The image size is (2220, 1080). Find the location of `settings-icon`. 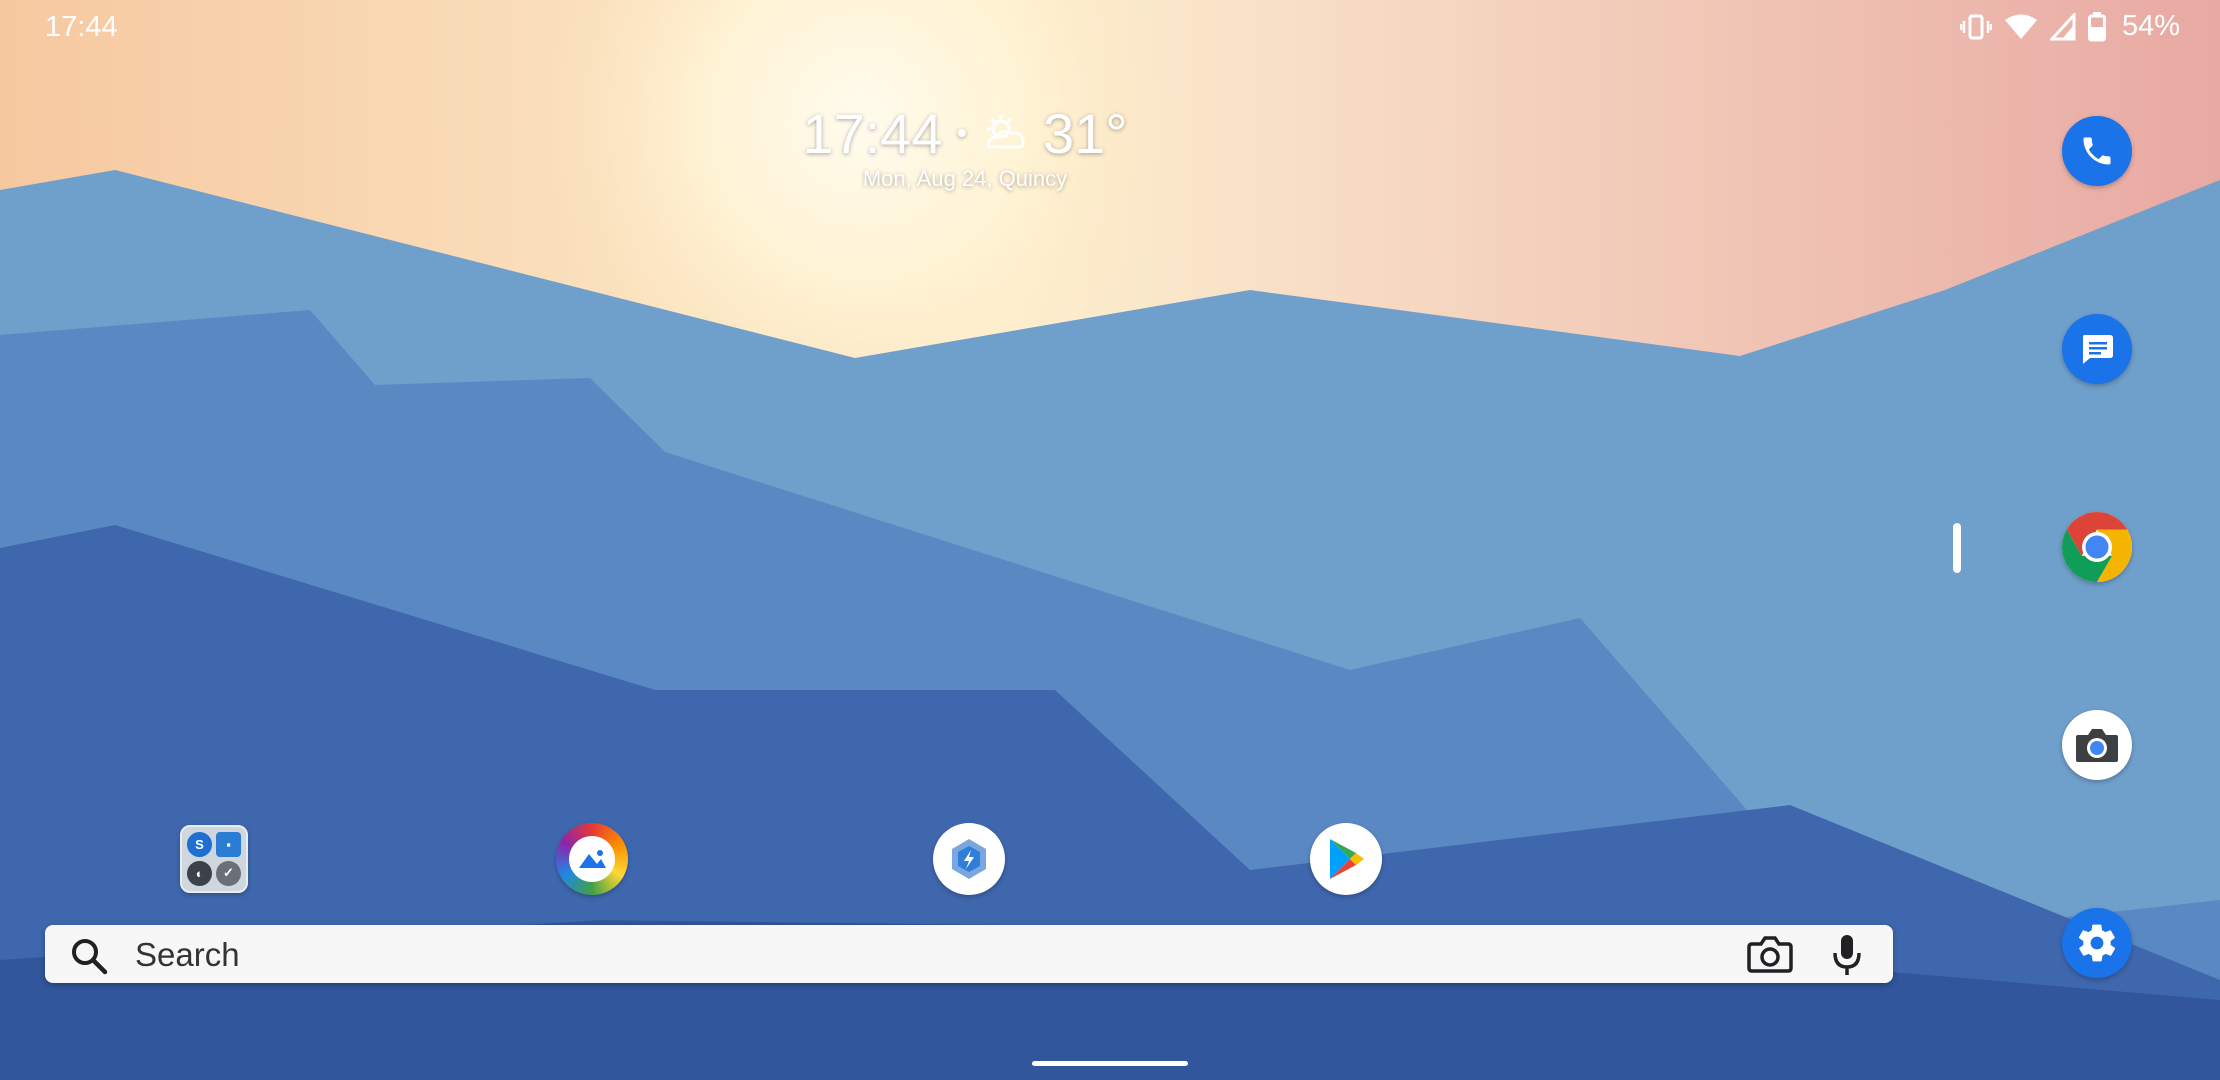

settings-icon is located at coordinates (2097, 943).